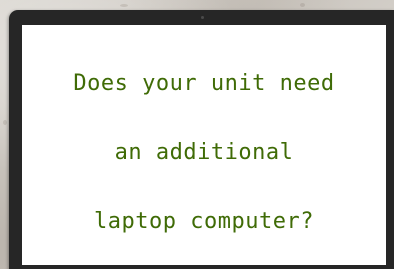 Image resolution: width=394 pixels, height=269 pixels. I want to click on message-line-1: Does your unit need, so click(204, 83).